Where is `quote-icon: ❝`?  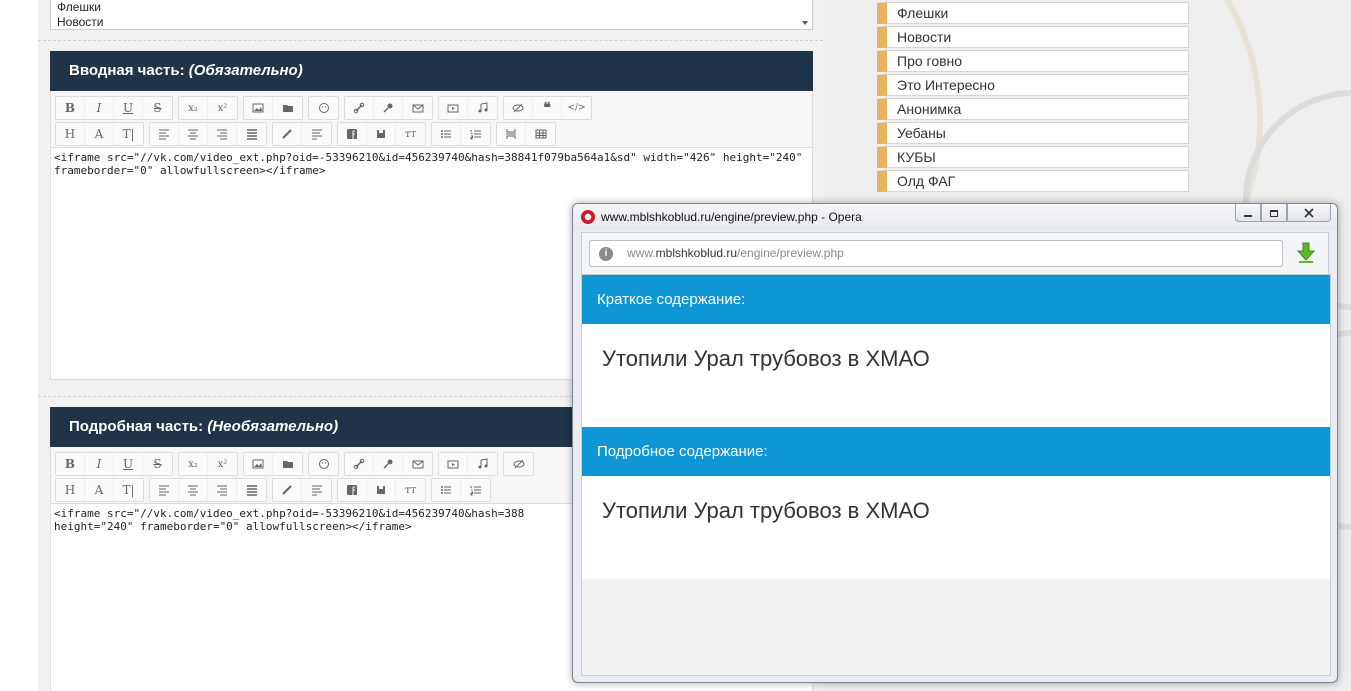 quote-icon: ❝ is located at coordinates (547, 108).